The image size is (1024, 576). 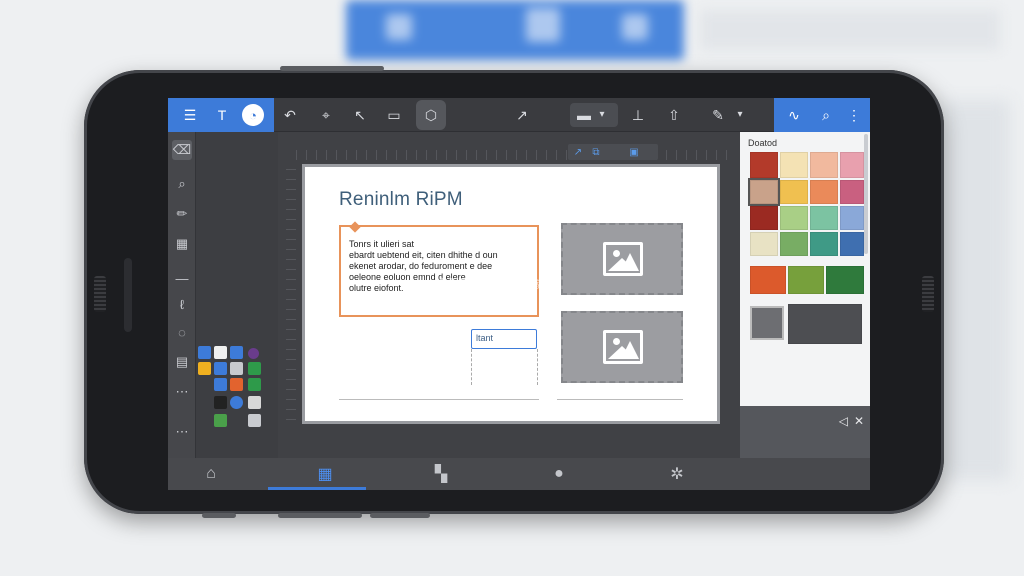 I want to click on settings-icon: ✲, so click(x=677, y=474).